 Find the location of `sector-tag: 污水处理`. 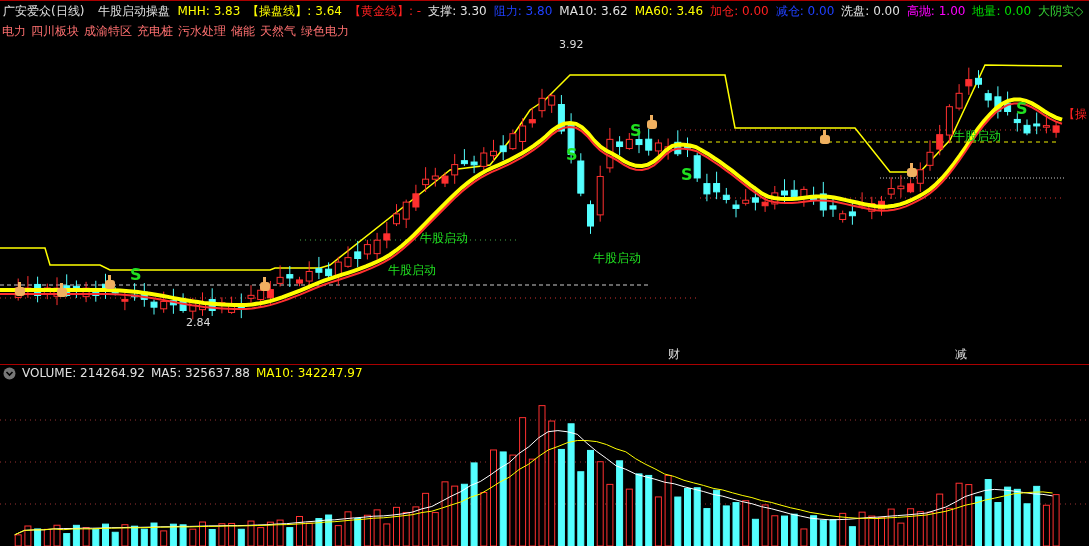

sector-tag: 污水处理 is located at coordinates (202, 31).